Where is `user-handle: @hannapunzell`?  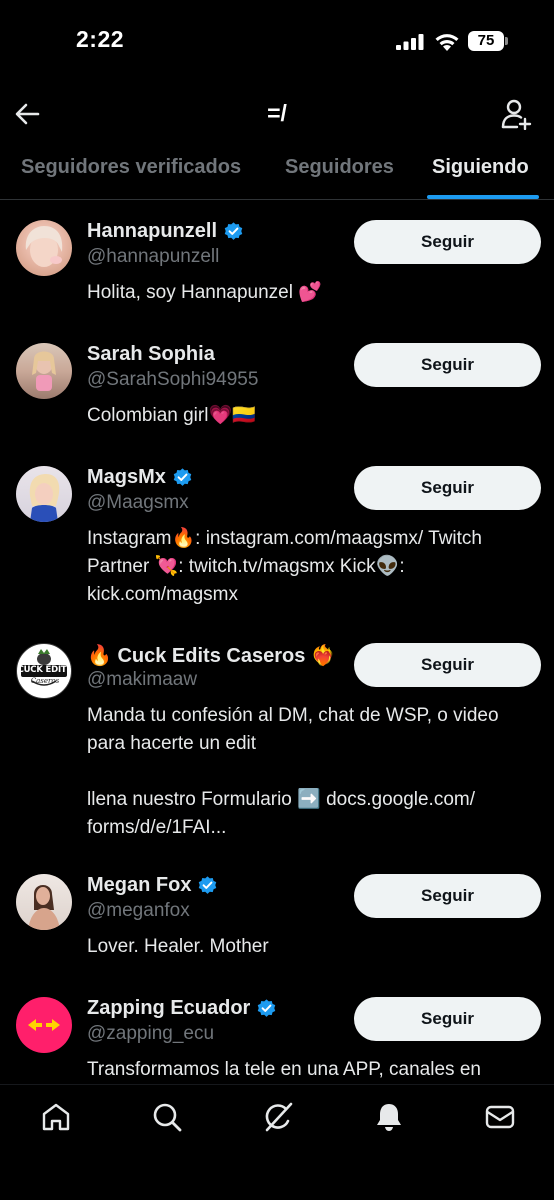 user-handle: @hannapunzell is located at coordinates (153, 256).